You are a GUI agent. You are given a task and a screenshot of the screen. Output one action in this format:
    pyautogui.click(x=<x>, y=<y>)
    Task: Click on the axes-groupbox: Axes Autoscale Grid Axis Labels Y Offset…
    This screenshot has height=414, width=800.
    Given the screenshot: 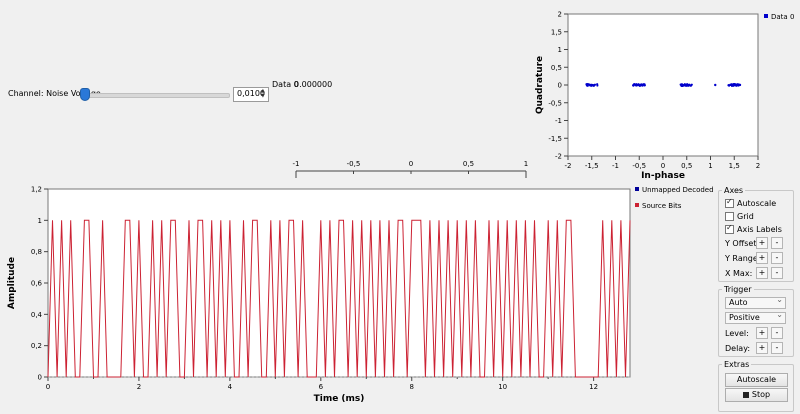 What is the action you would take?
    pyautogui.click(x=756, y=234)
    